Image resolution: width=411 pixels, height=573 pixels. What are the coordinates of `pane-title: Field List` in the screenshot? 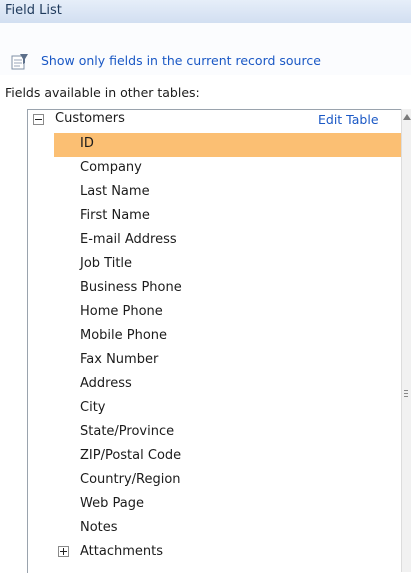 It's located at (33, 10).